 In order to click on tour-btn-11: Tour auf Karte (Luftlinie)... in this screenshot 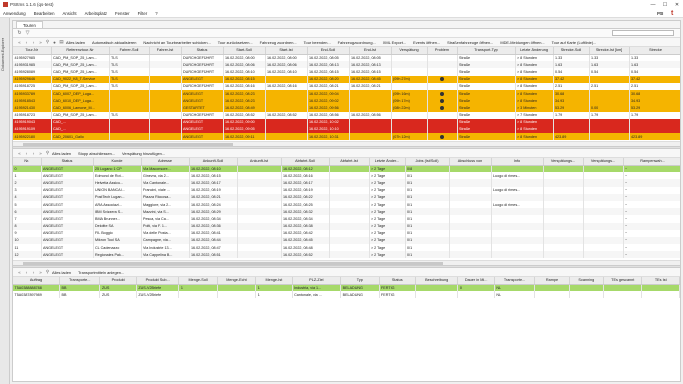, I will do `click(574, 42)`.